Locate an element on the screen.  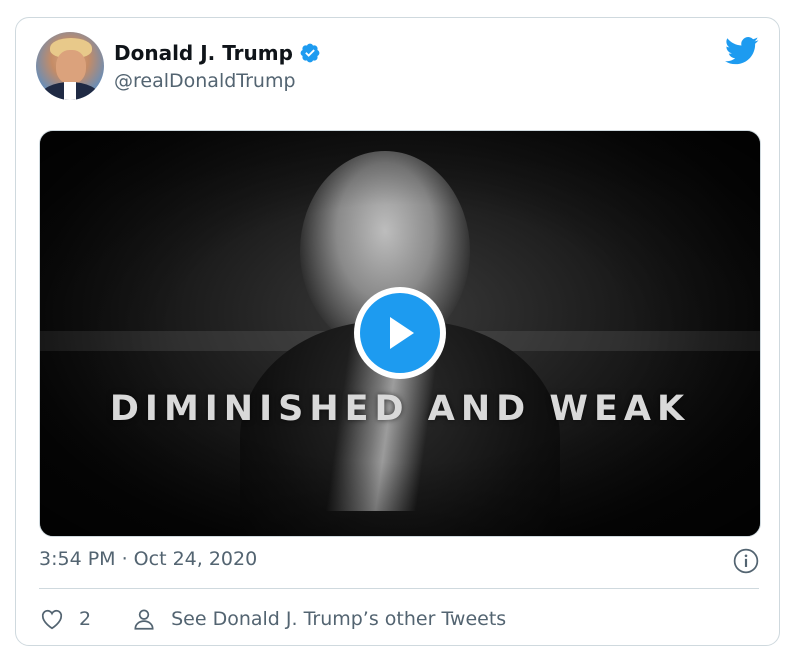
verified-badge-icon is located at coordinates (310, 53).